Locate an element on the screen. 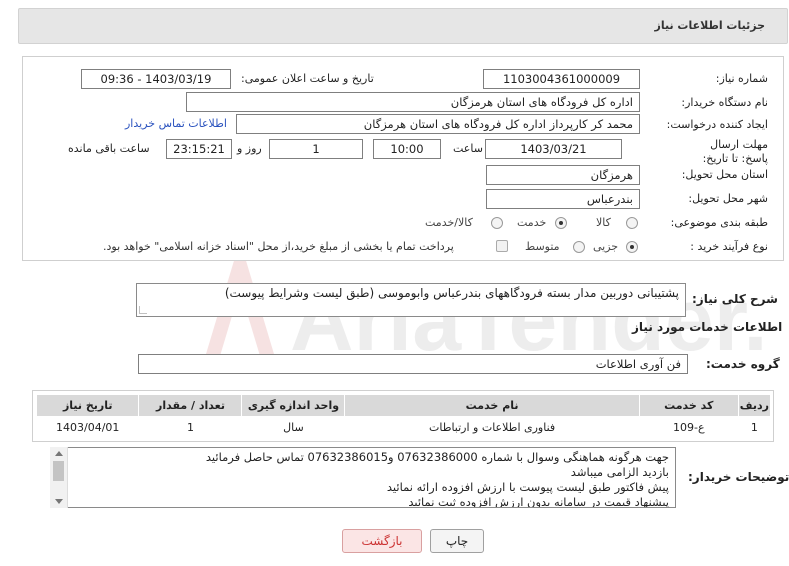 The image size is (789, 566). services-section-title: اطلاعات خدمات مورد نیاز is located at coordinates (707, 327).